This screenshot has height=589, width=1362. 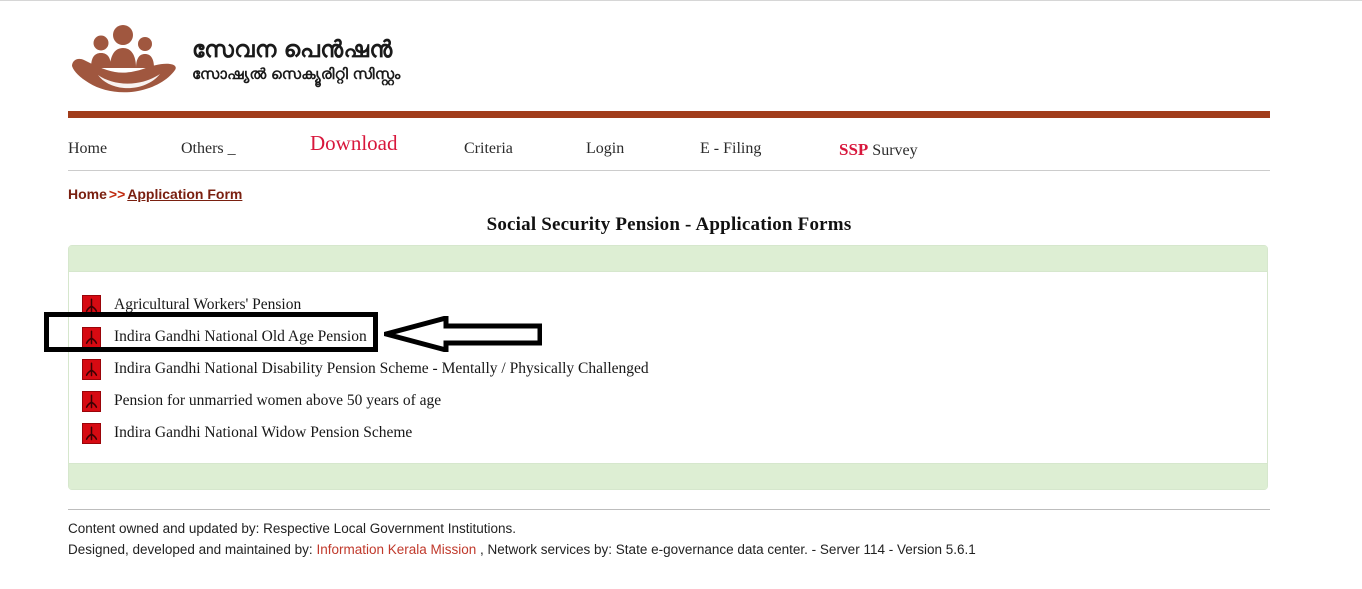 I want to click on breadcrumb: Home >> Application Form, so click(x=155, y=194).